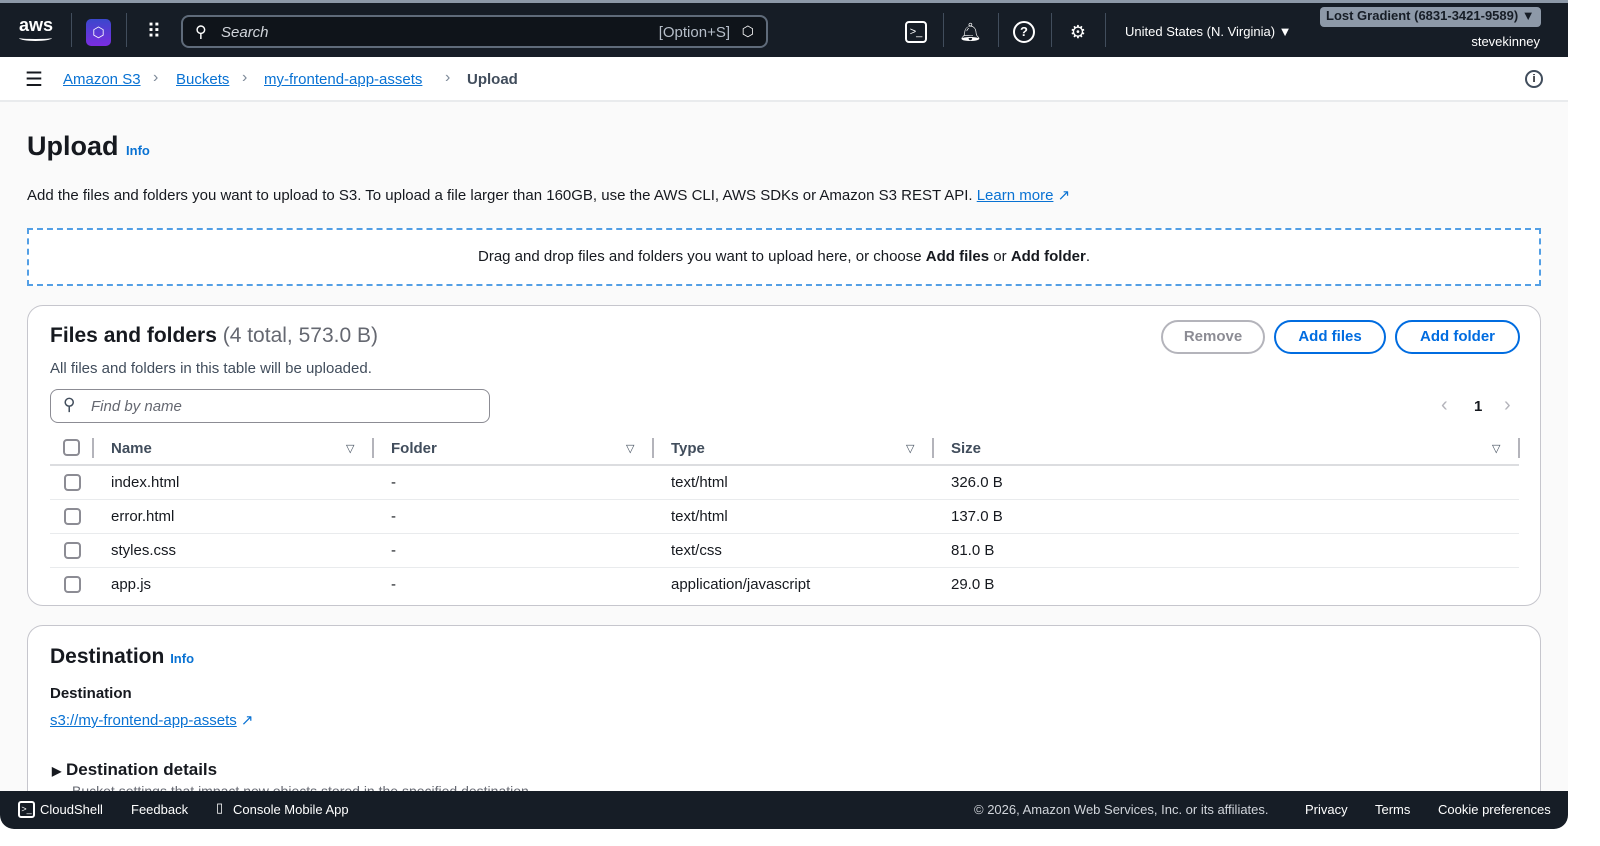  I want to click on prev-page-icon: ‹, so click(1444, 405).